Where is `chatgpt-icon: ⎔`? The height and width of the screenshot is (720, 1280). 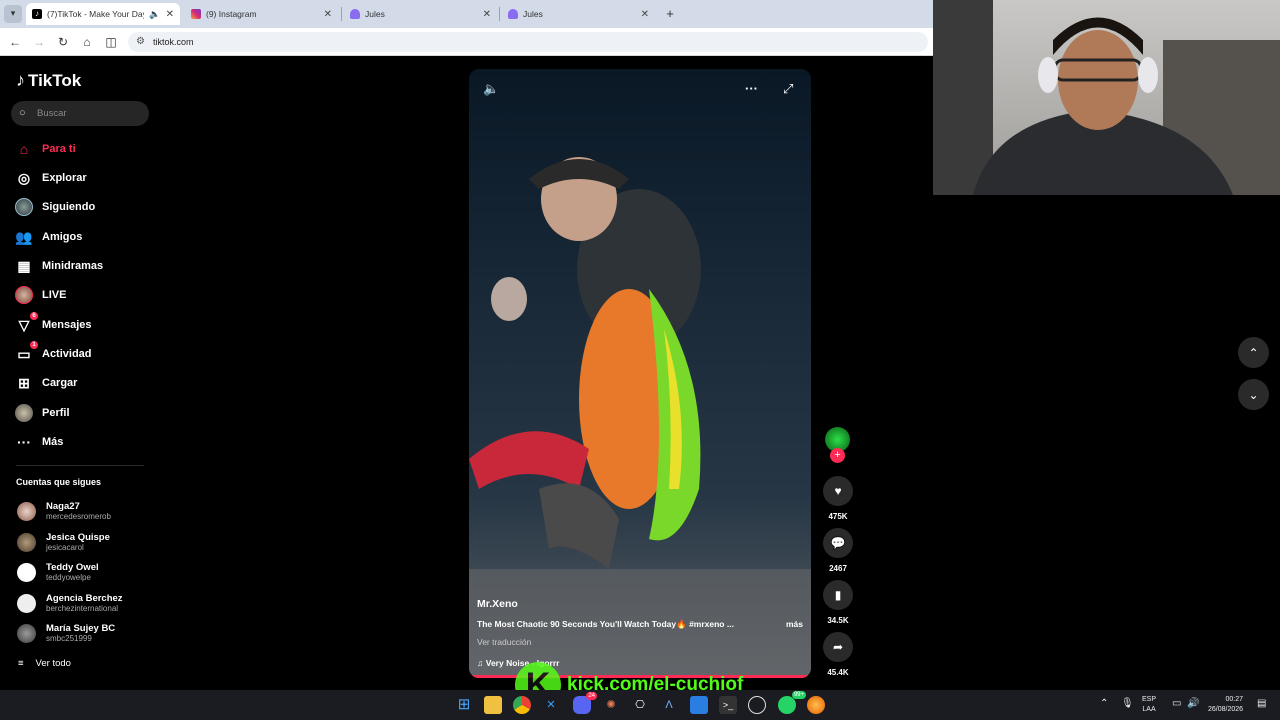
chatgpt-icon: ⎔ is located at coordinates (640, 705).